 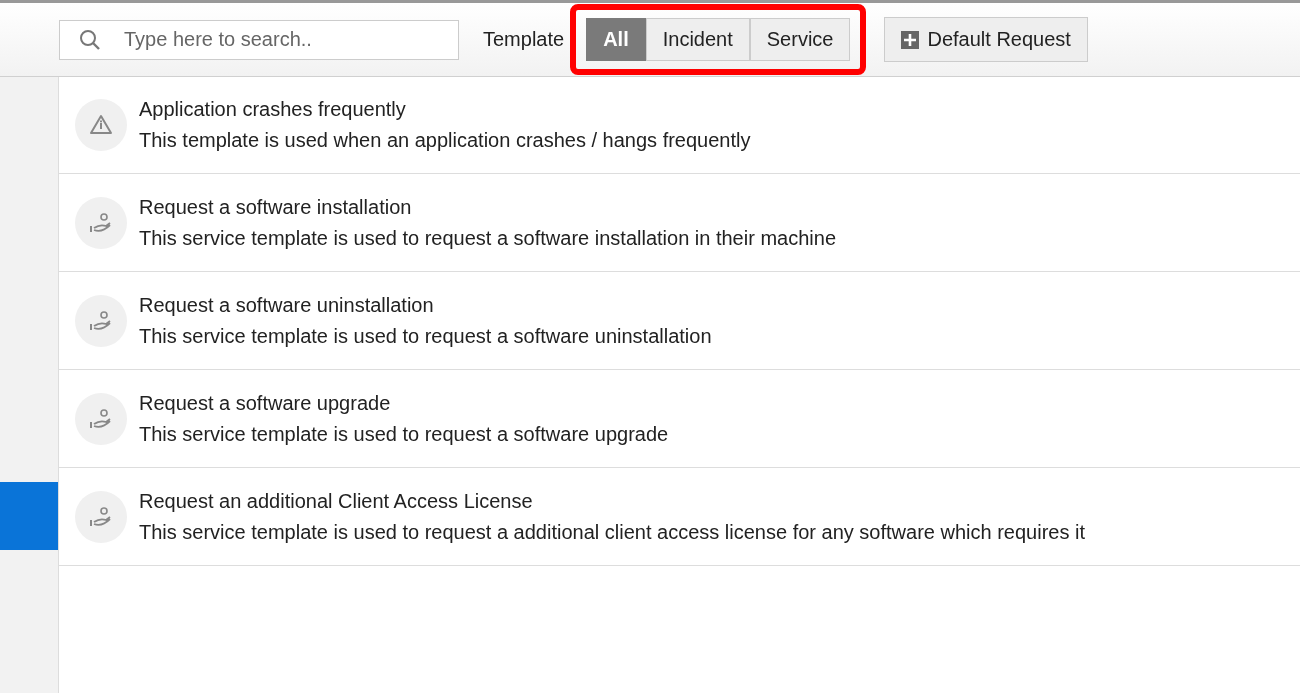 What do you see at coordinates (679, 125) in the screenshot?
I see `template-row: Application crashes frequently This template is used when an application crashes / hangs frequently` at bounding box center [679, 125].